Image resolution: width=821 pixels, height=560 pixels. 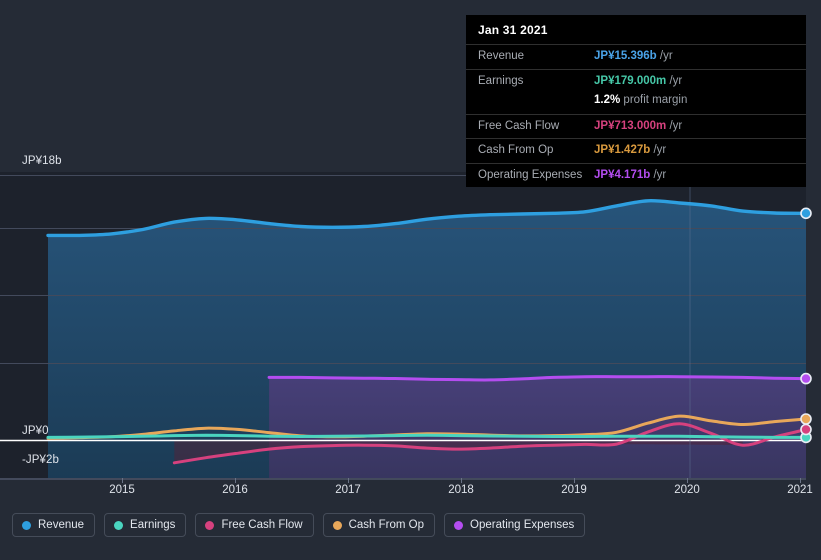 What do you see at coordinates (806, 429) in the screenshot?
I see `endpoint-marker-free-cash-flow` at bounding box center [806, 429].